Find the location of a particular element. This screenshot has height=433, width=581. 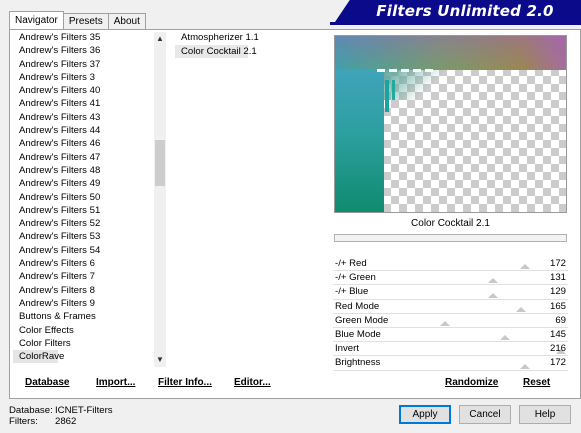

slider-blue-mode: Blue Mode 145 is located at coordinates (450, 335).